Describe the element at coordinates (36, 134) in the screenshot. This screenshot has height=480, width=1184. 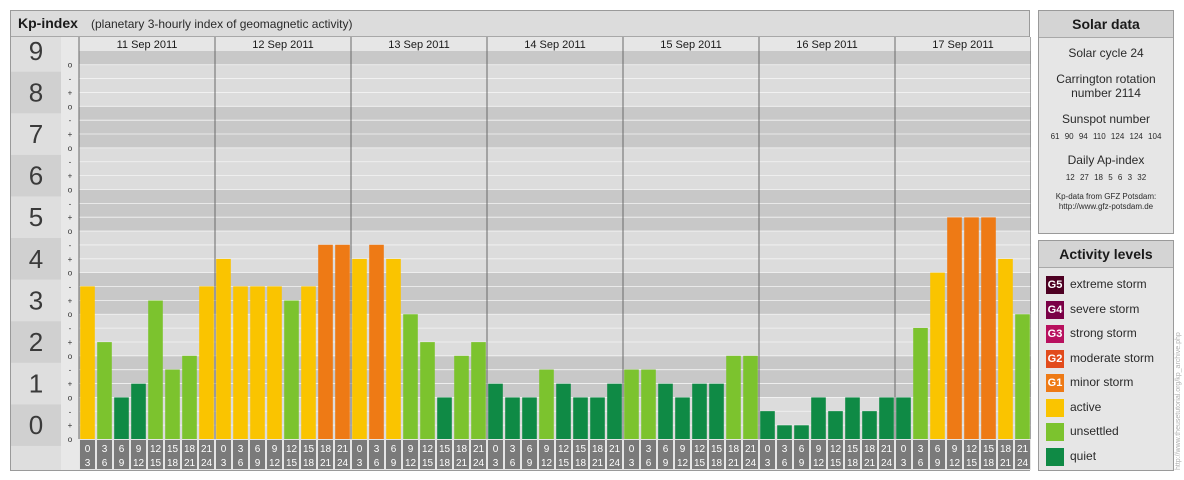
I see `y-tick-label: 7` at that location.